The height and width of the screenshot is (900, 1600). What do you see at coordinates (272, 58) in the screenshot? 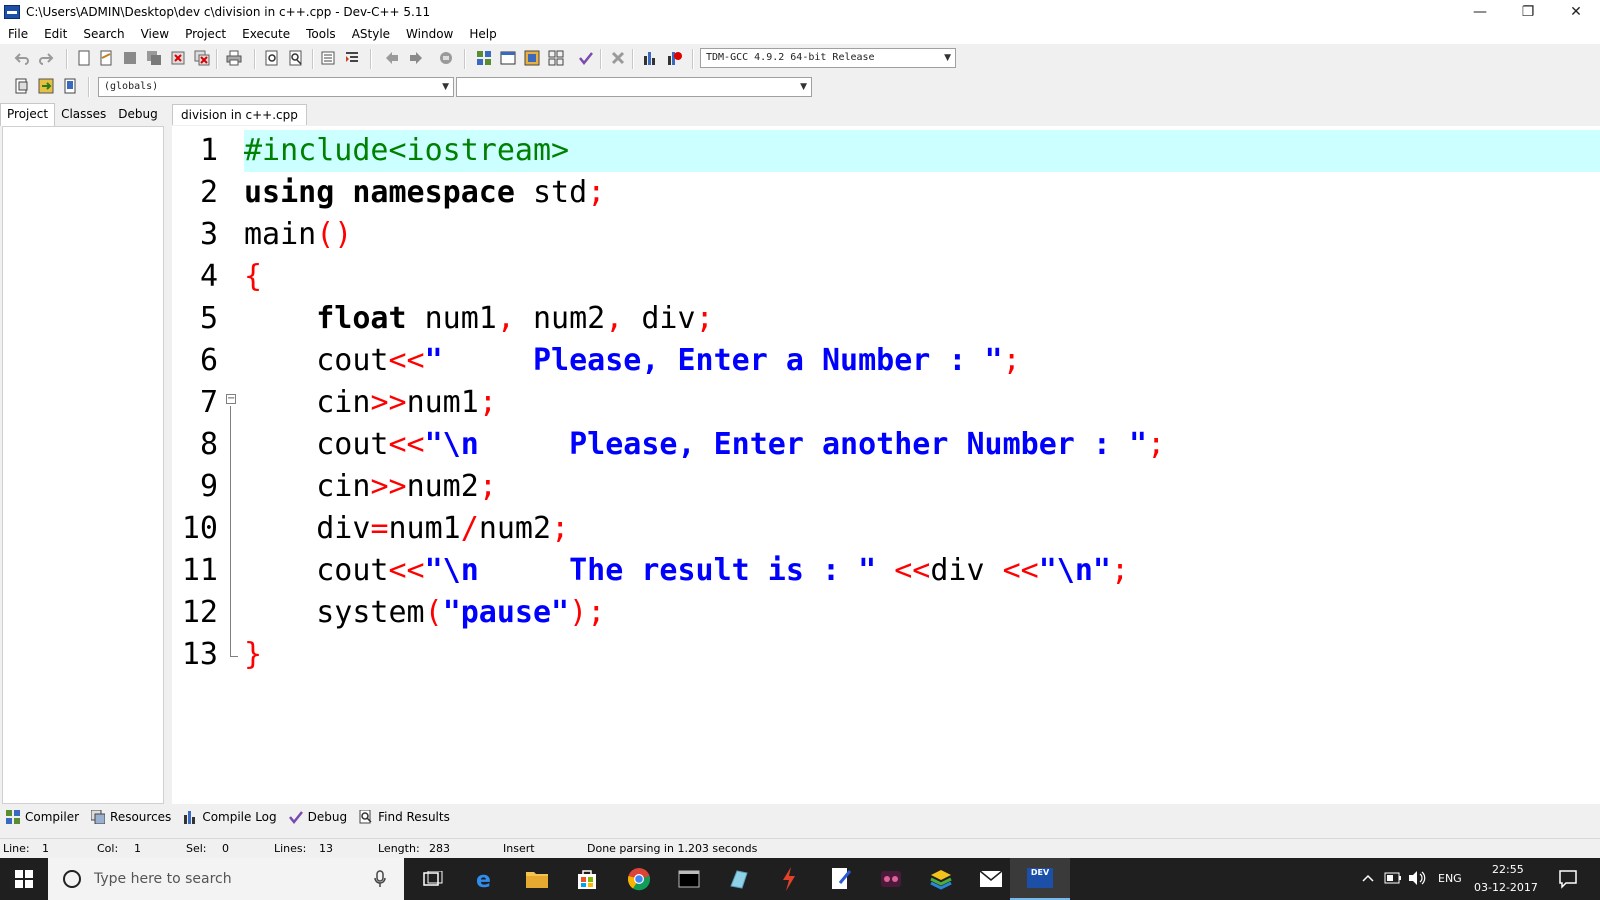
I see `find-icon` at bounding box center [272, 58].